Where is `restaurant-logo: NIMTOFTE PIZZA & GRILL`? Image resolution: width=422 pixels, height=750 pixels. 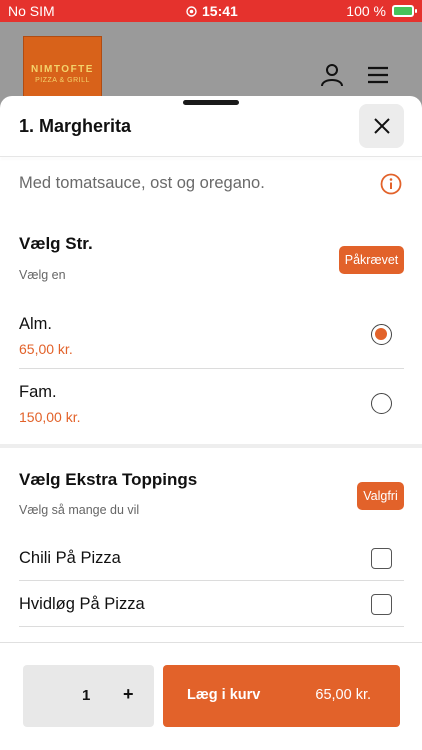
restaurant-logo: NIMTOFTE PIZZA & GRILL is located at coordinates (62, 70).